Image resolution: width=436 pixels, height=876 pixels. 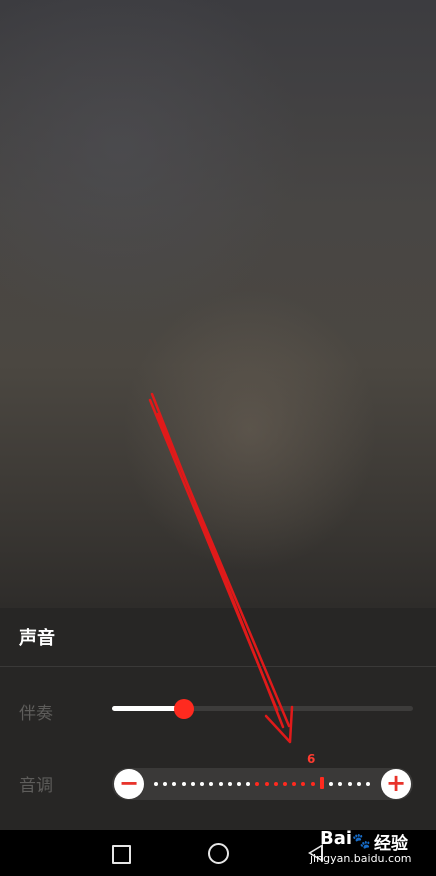 I want to click on red-arrow-annotation, so click(x=221, y=568).